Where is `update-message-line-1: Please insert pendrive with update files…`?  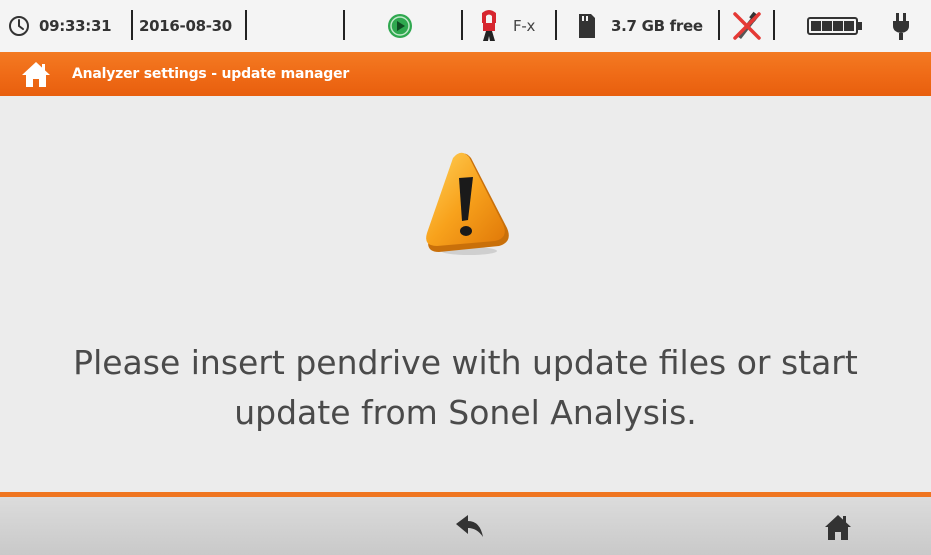
update-message-line-1: Please insert pendrive with update files… is located at coordinates (465, 362).